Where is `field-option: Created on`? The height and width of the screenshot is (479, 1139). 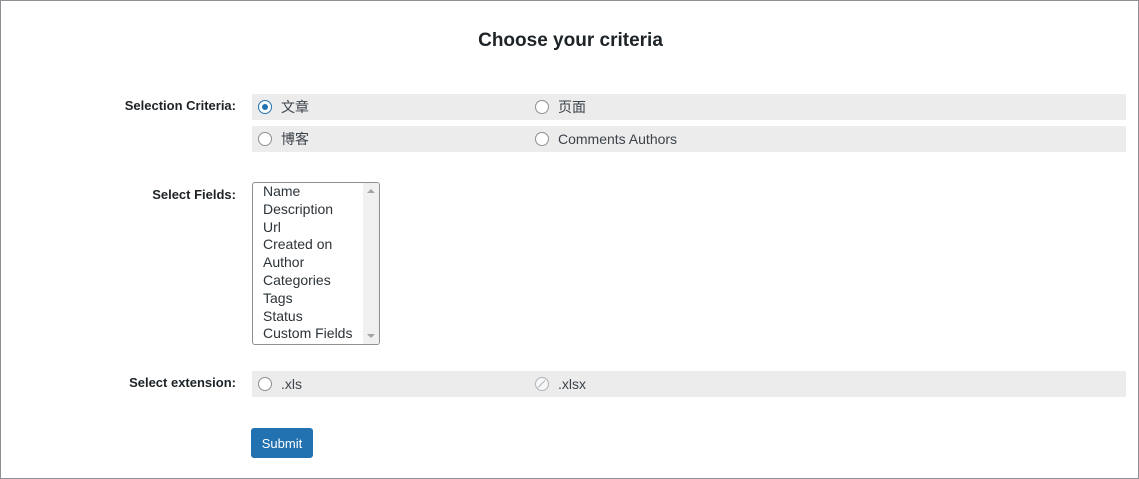
field-option: Created on is located at coordinates (307, 245).